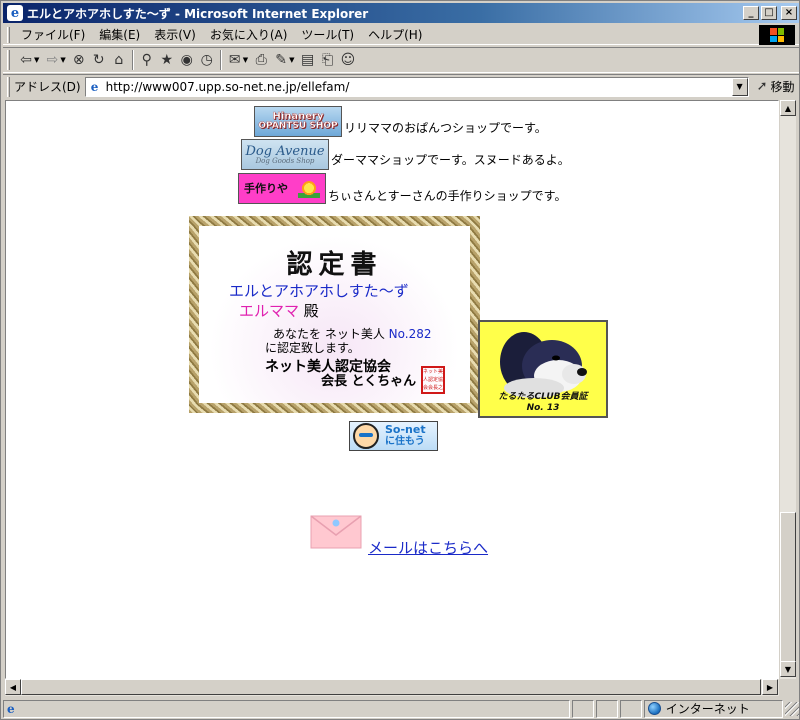  Describe the element at coordinates (788, 108) in the screenshot. I see `scroll-up-icon: ▲` at that location.